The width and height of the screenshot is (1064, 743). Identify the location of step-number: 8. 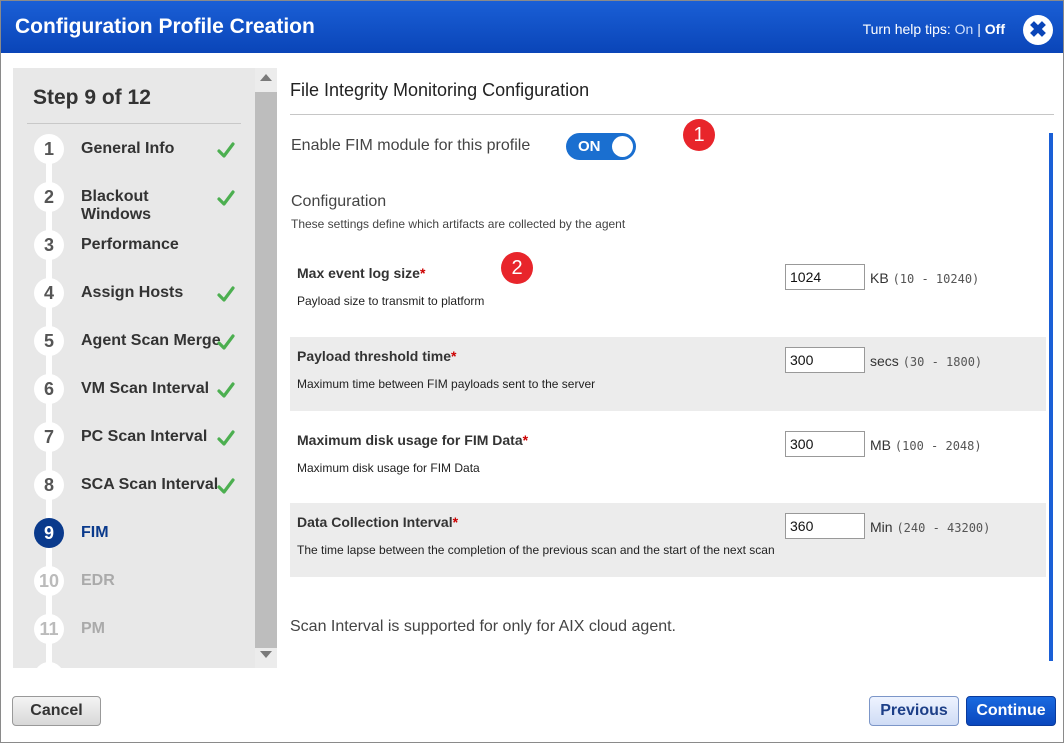
(49, 485).